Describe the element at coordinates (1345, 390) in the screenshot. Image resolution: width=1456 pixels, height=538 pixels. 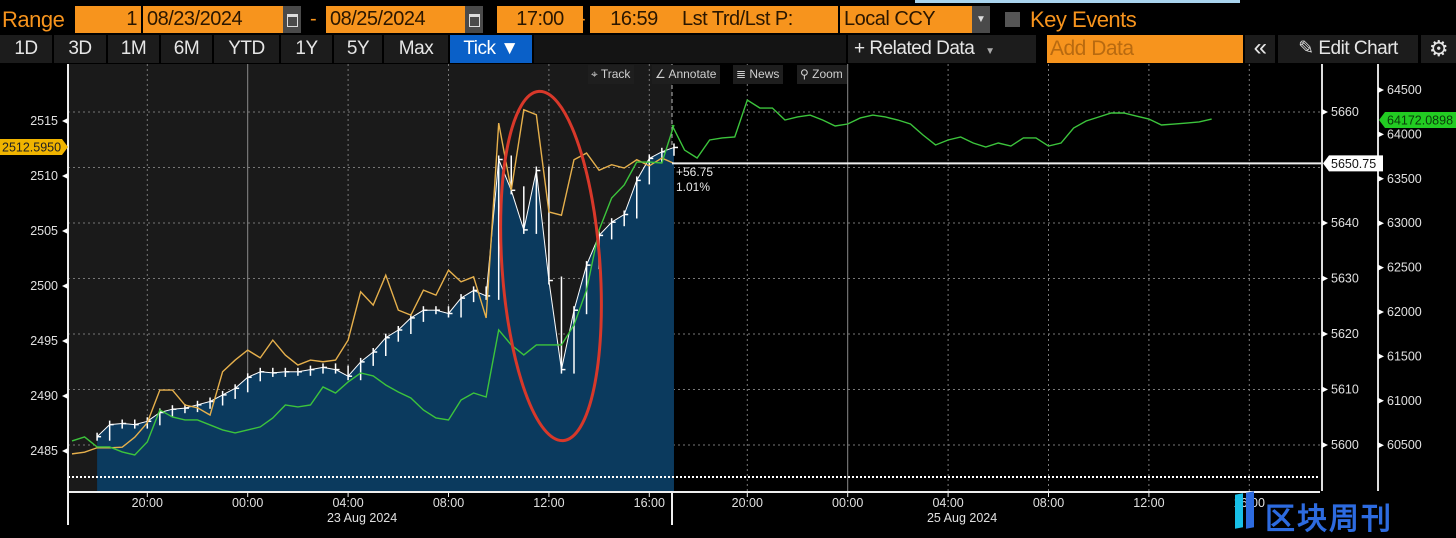
I see `middle-axis-tick-label: 5610` at that location.